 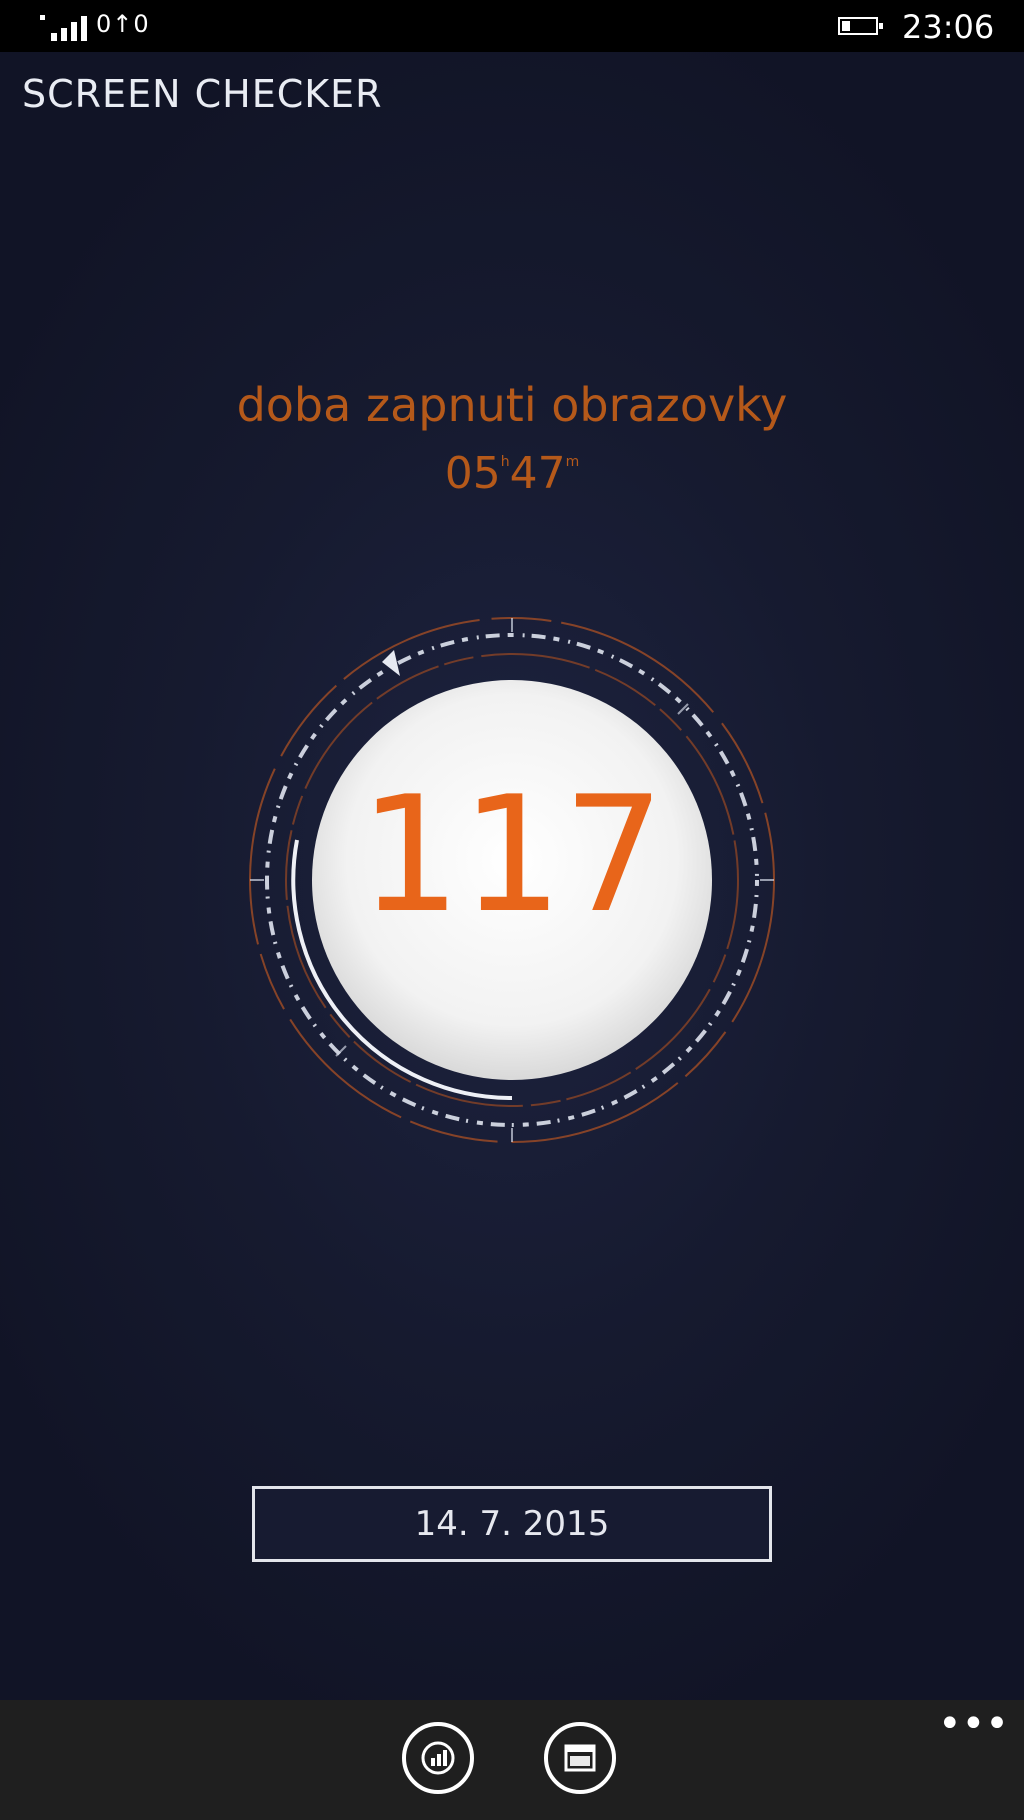 What do you see at coordinates (123, 24) in the screenshot?
I see `network-activity-icon: 0↑0` at bounding box center [123, 24].